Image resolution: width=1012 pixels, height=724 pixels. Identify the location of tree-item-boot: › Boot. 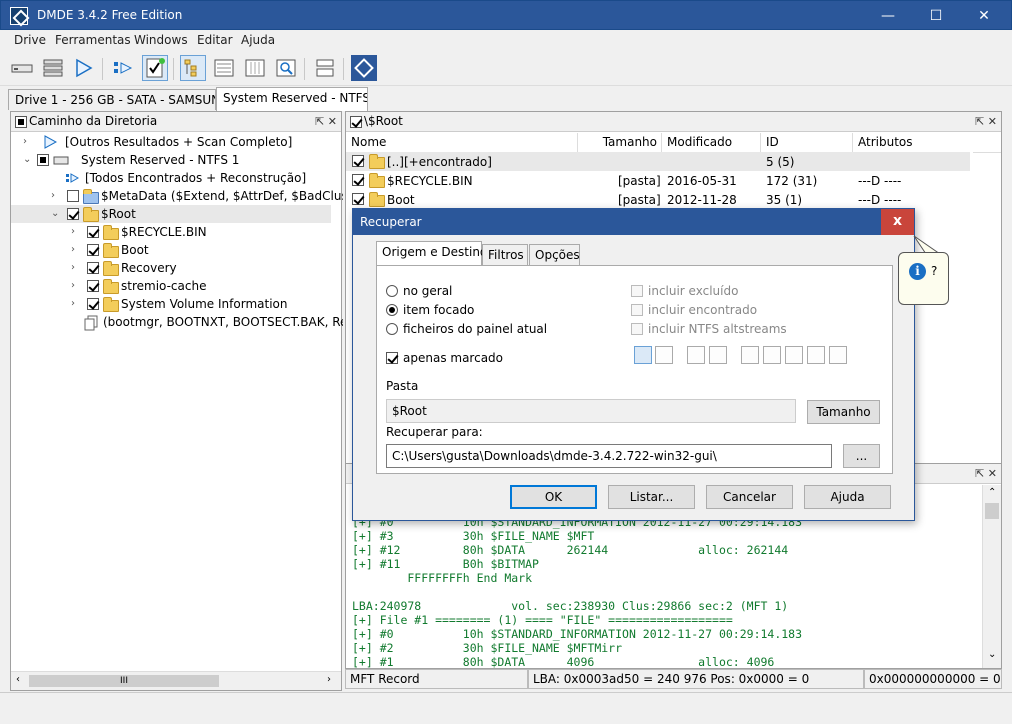
(183, 250).